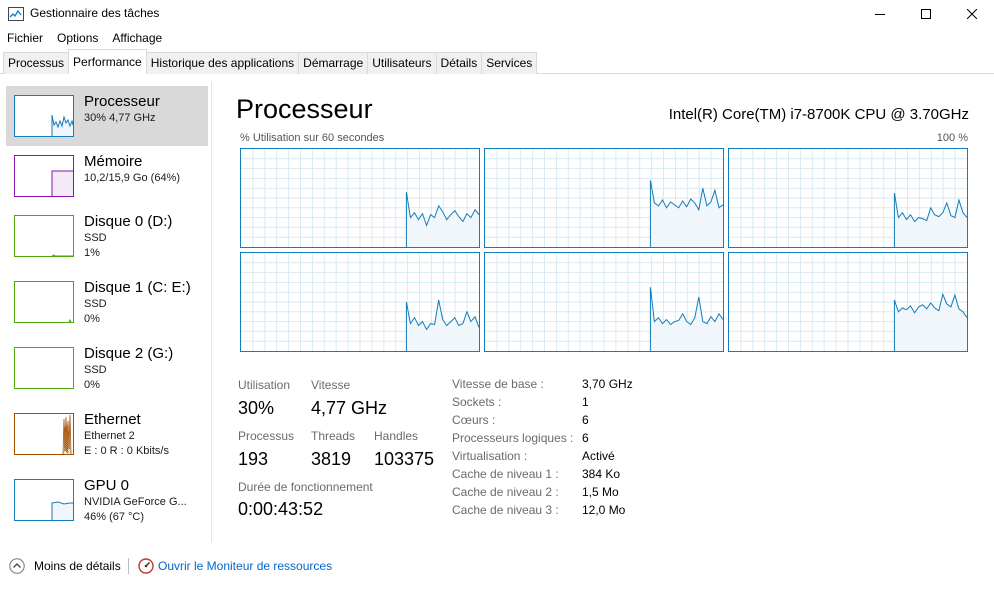  I want to click on handles-value: 103375, so click(404, 459).